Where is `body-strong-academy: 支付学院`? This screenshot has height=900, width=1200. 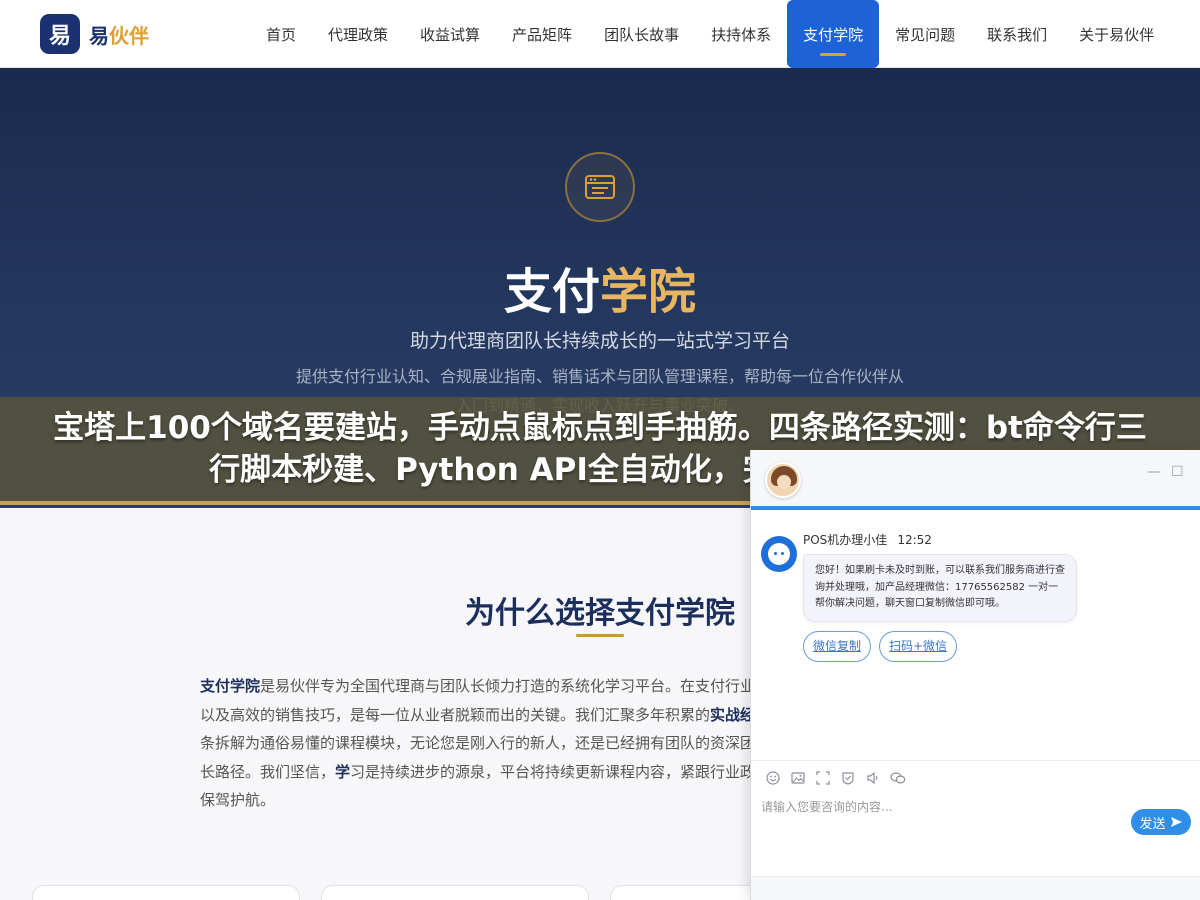
body-strong-academy: 支付学院 is located at coordinates (230, 686).